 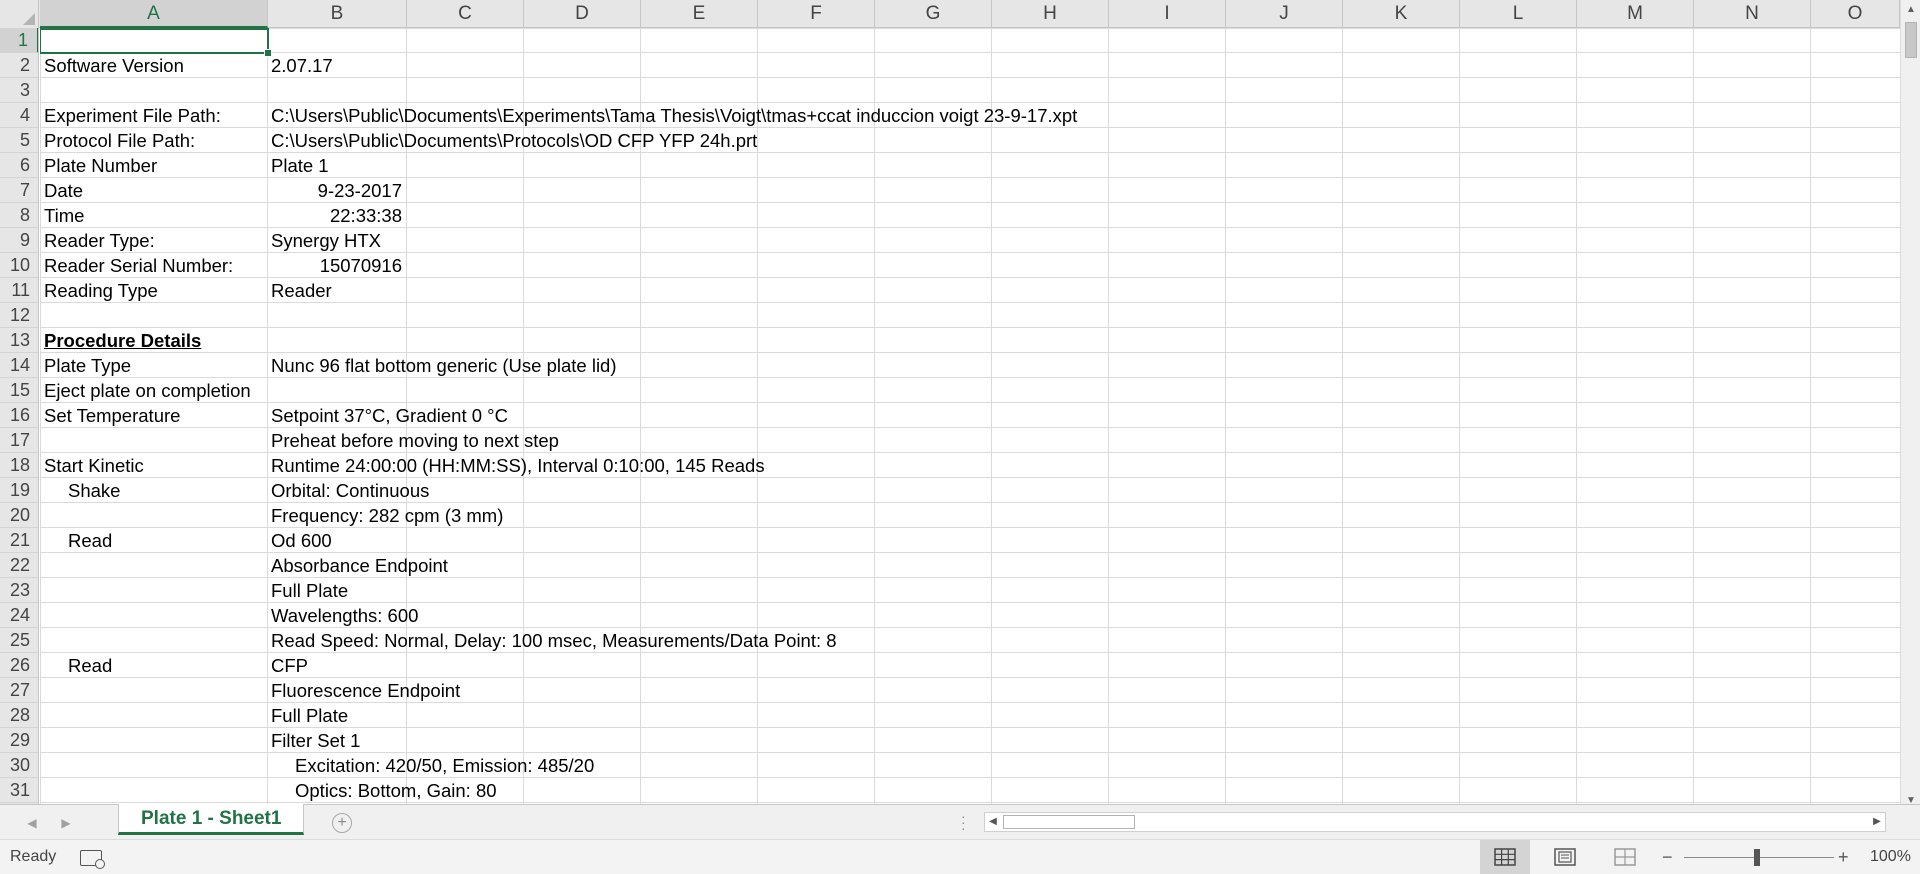 What do you see at coordinates (19, 240) in the screenshot?
I see `row-header-9: 9` at bounding box center [19, 240].